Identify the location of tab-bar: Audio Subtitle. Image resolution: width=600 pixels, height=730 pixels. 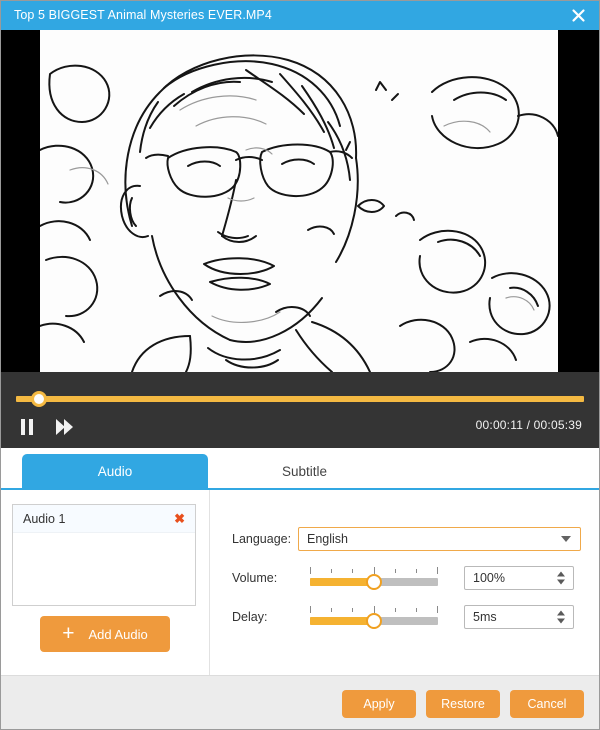
(300, 469).